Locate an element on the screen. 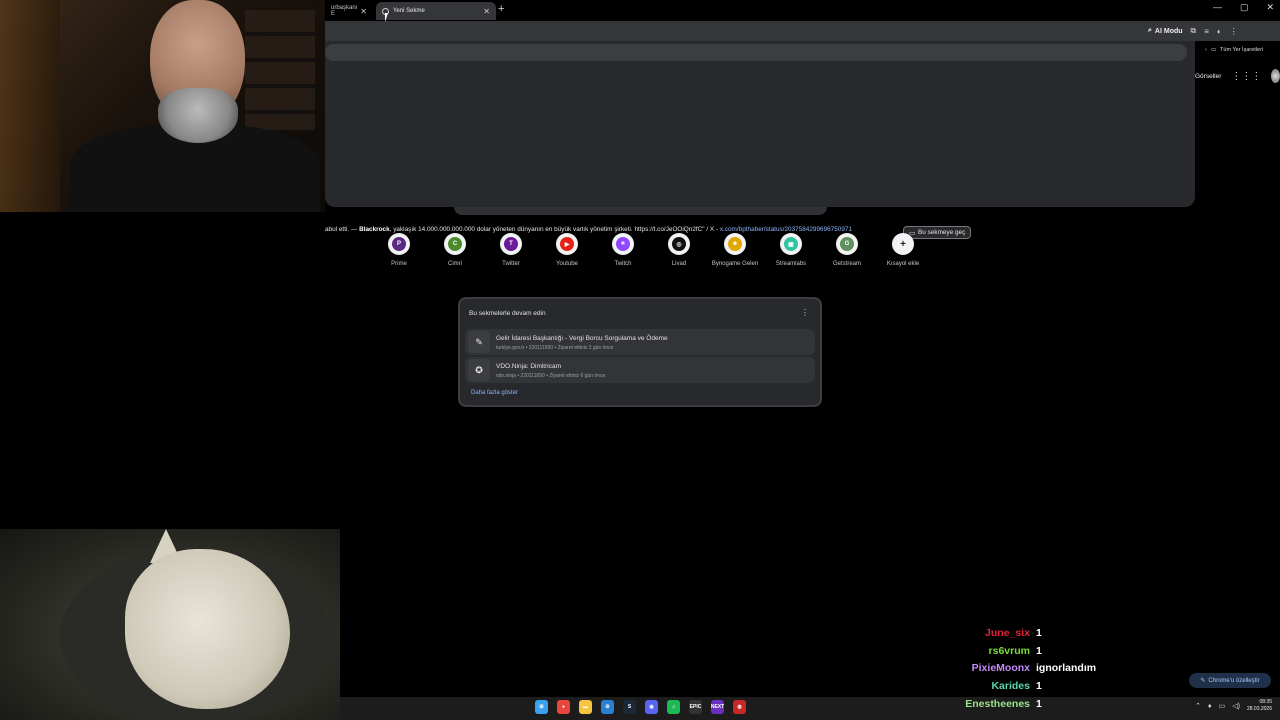 Image resolution: width=1280 pixels, height=720 pixels. extensions-icon: ⧉ is located at coordinates (1194, 31).